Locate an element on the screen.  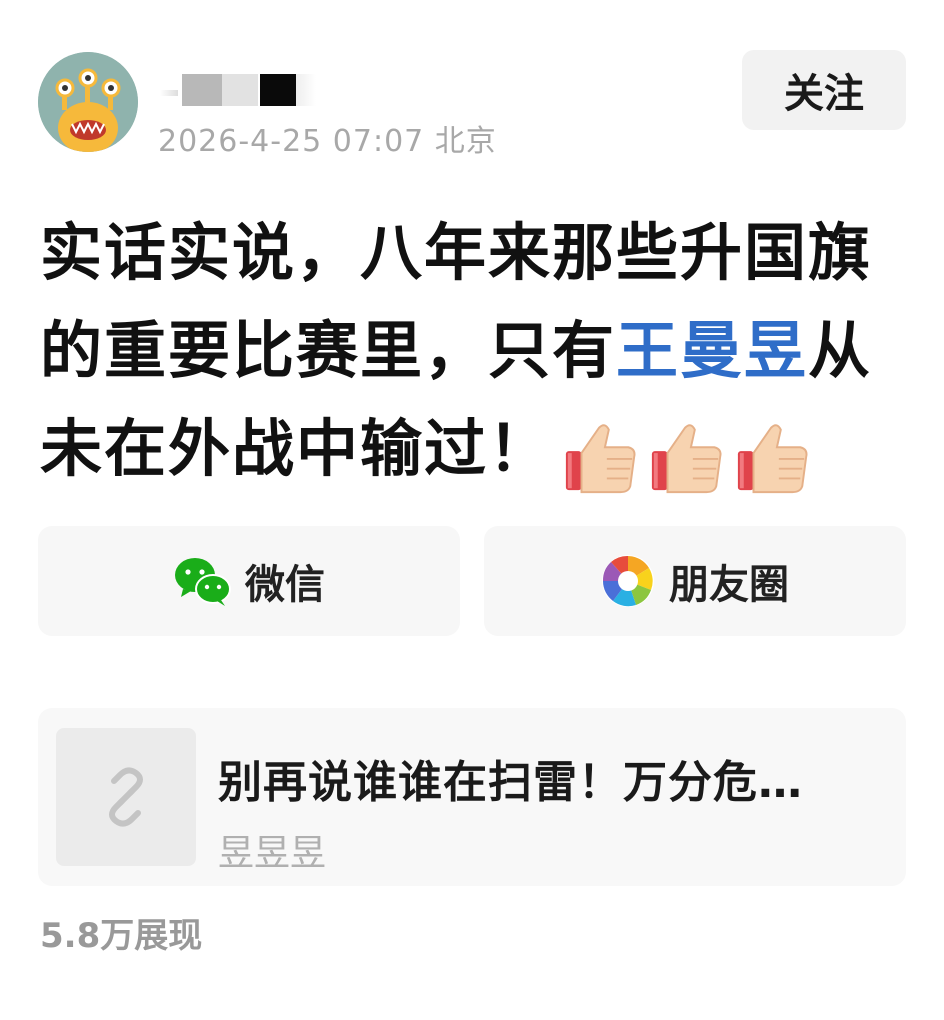
wechat-label: 微信 is located at coordinates (285, 585).